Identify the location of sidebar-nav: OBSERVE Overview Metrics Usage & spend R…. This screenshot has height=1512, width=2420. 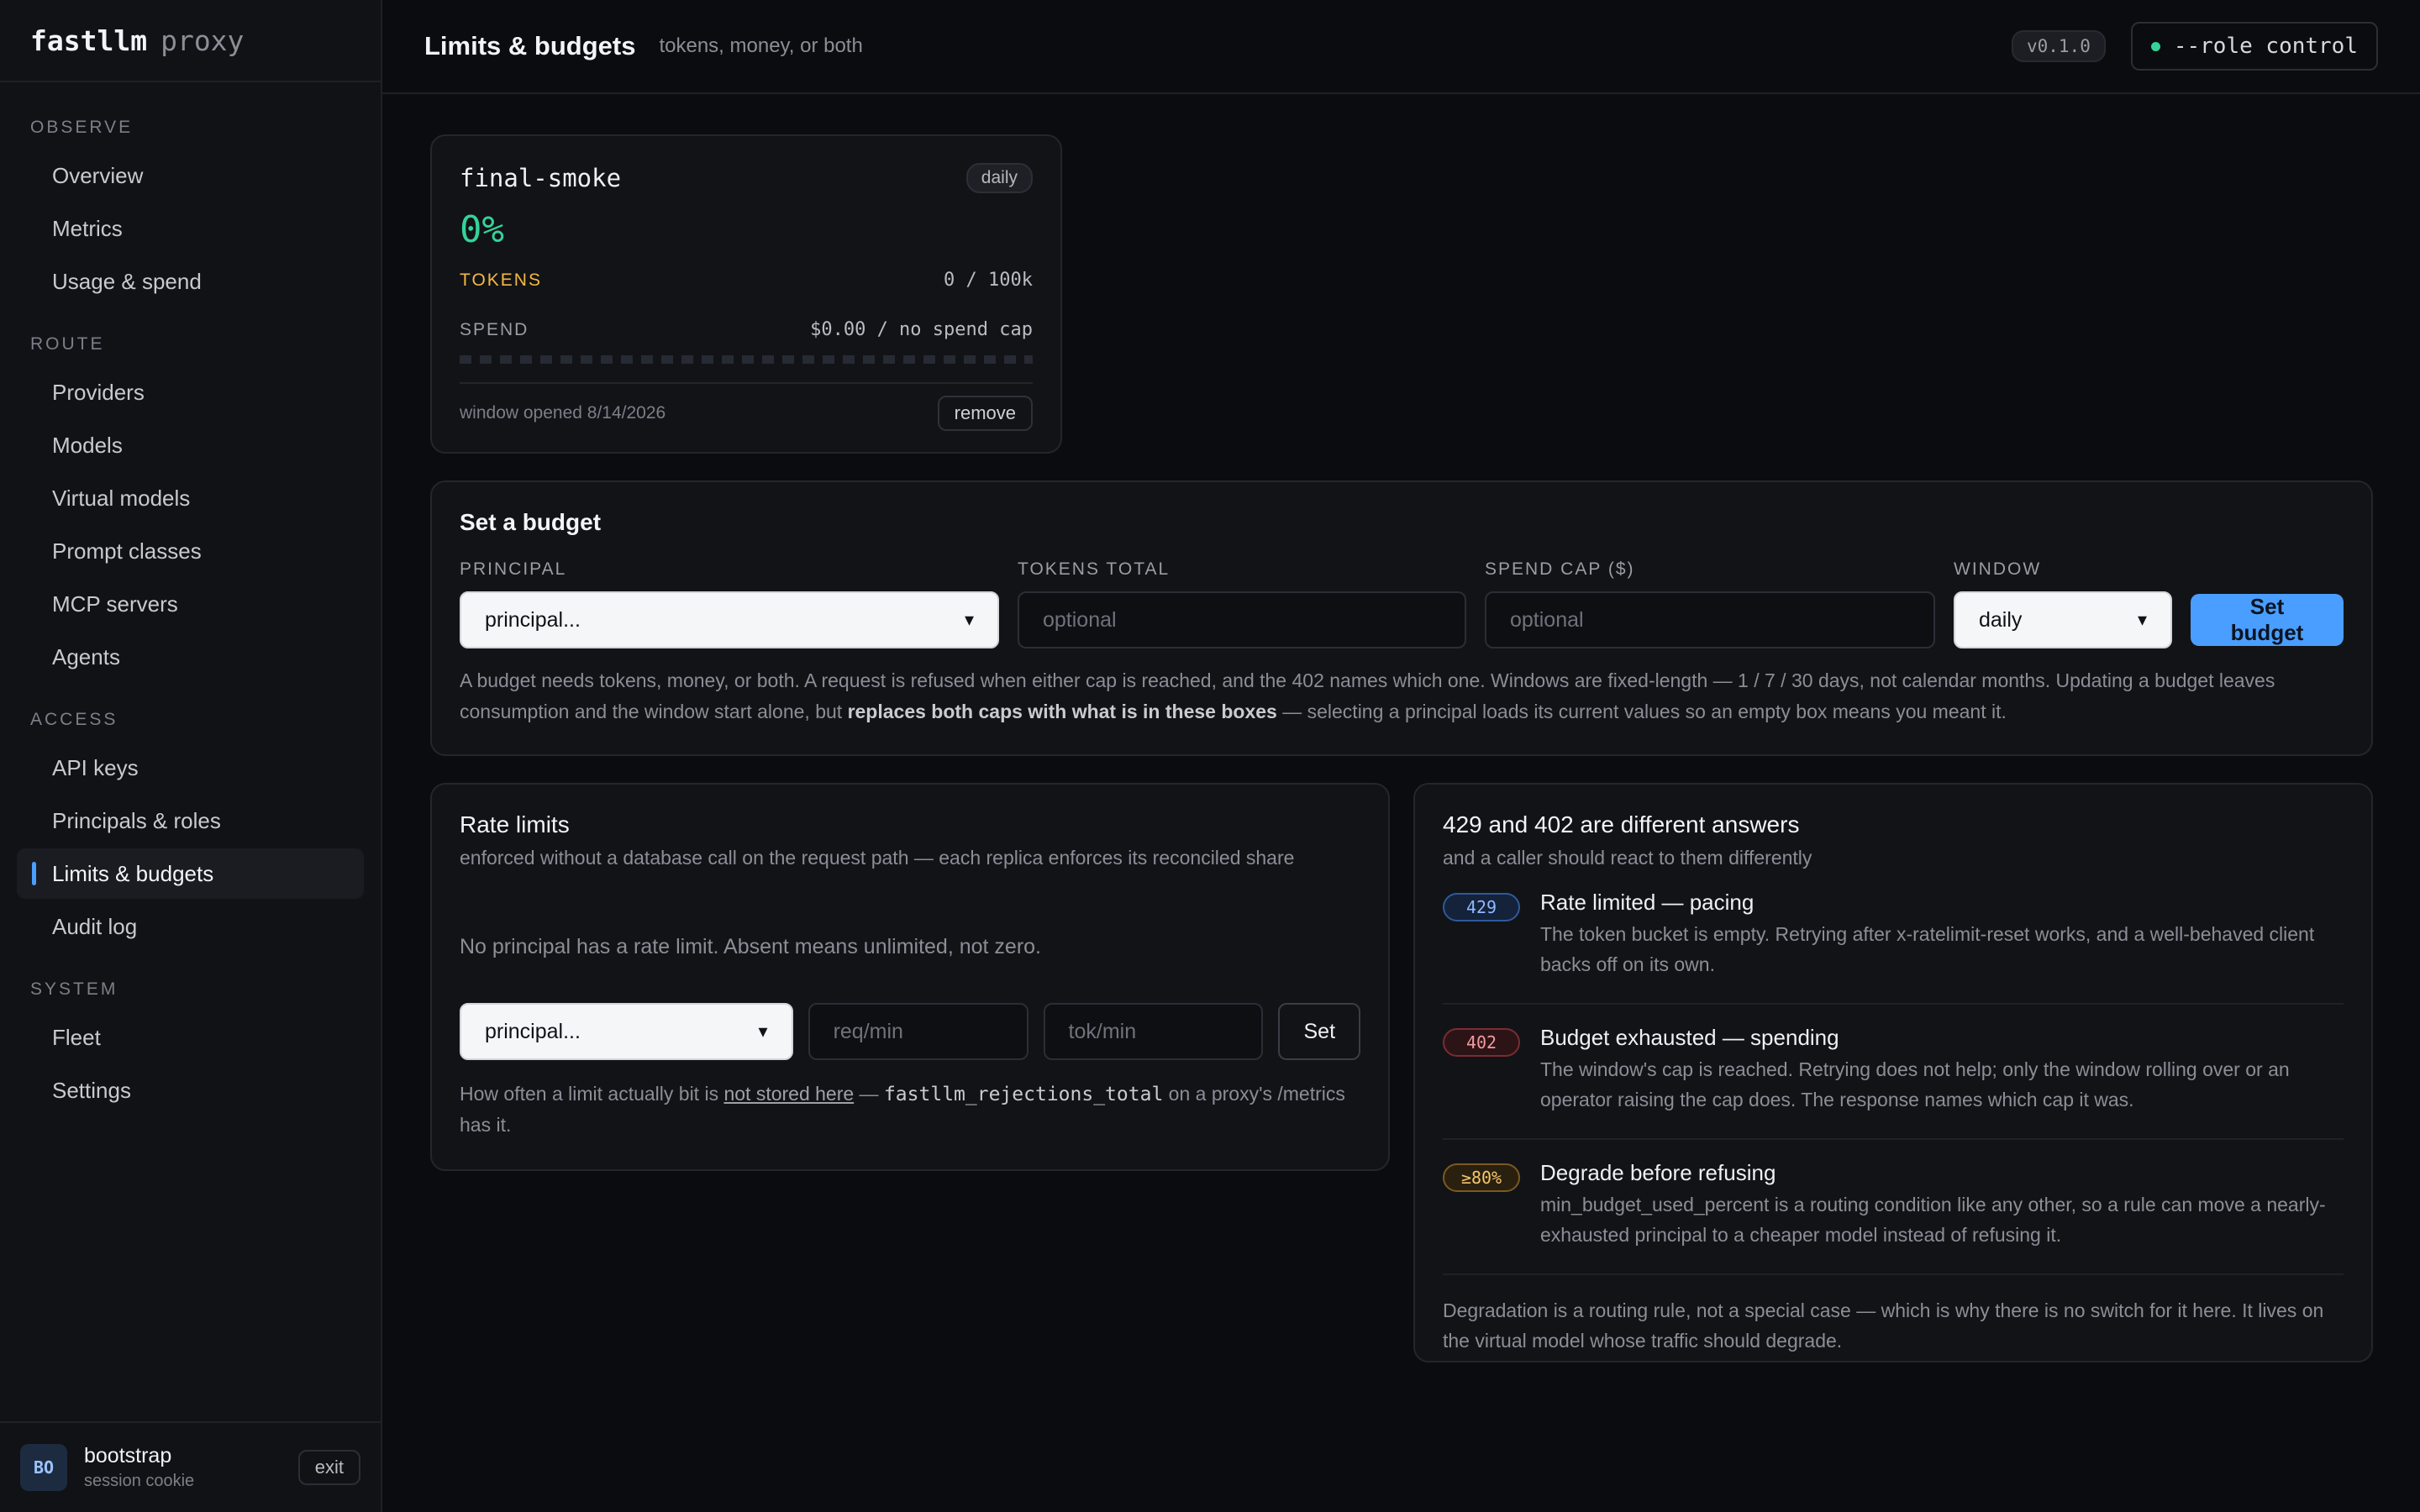
(191, 599).